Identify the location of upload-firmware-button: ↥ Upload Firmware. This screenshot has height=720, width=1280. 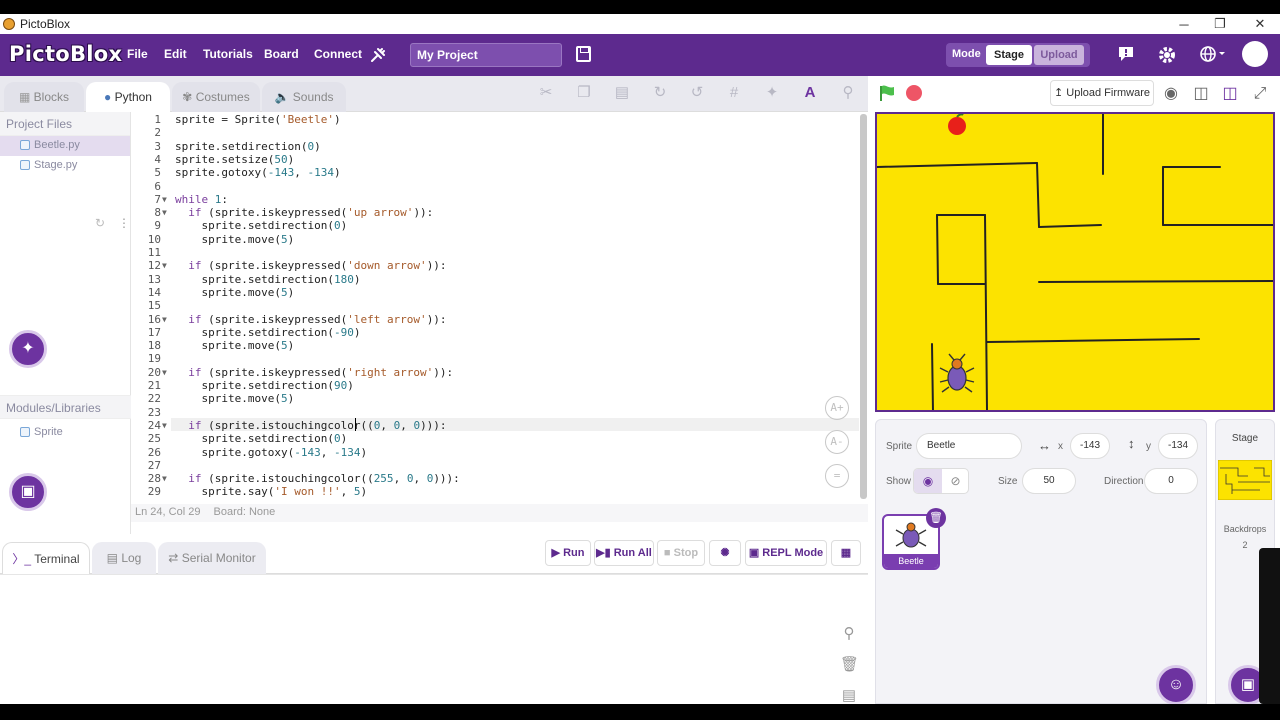
(1102, 93).